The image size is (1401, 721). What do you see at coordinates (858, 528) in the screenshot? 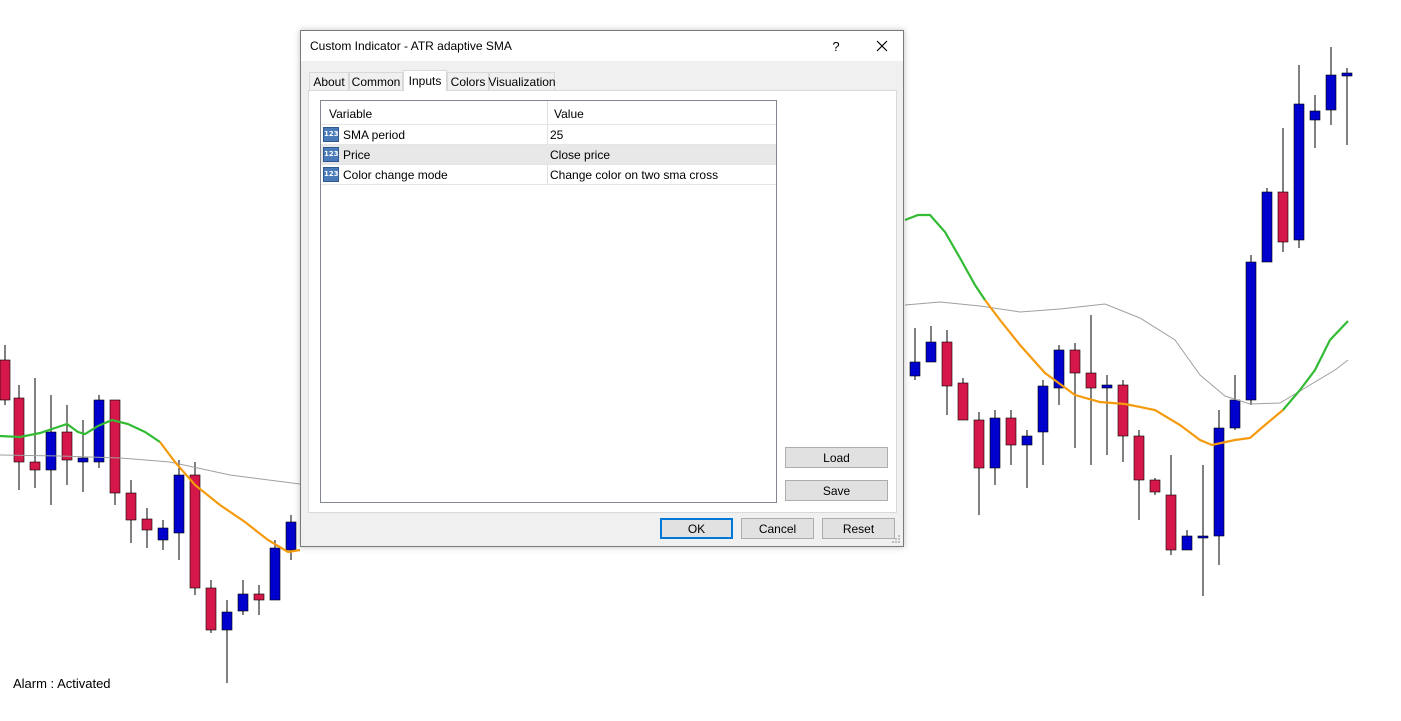
I see `reset-button: Reset` at bounding box center [858, 528].